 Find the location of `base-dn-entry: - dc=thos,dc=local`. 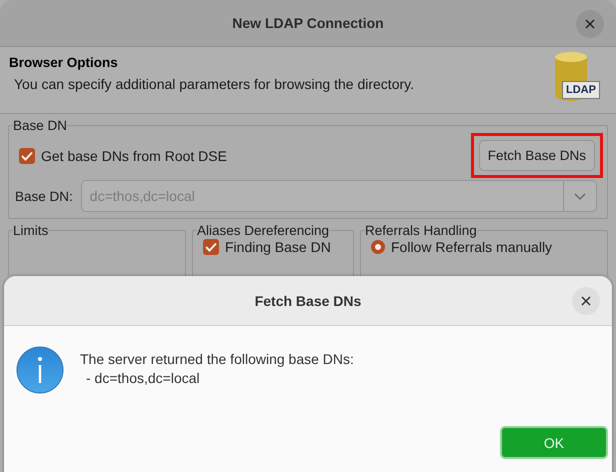

base-dn-entry: - dc=thos,dc=local is located at coordinates (143, 378).